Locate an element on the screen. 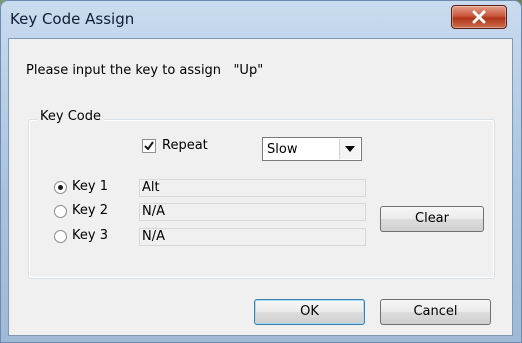 The image size is (522, 343). key3-field: N/A is located at coordinates (252, 237).